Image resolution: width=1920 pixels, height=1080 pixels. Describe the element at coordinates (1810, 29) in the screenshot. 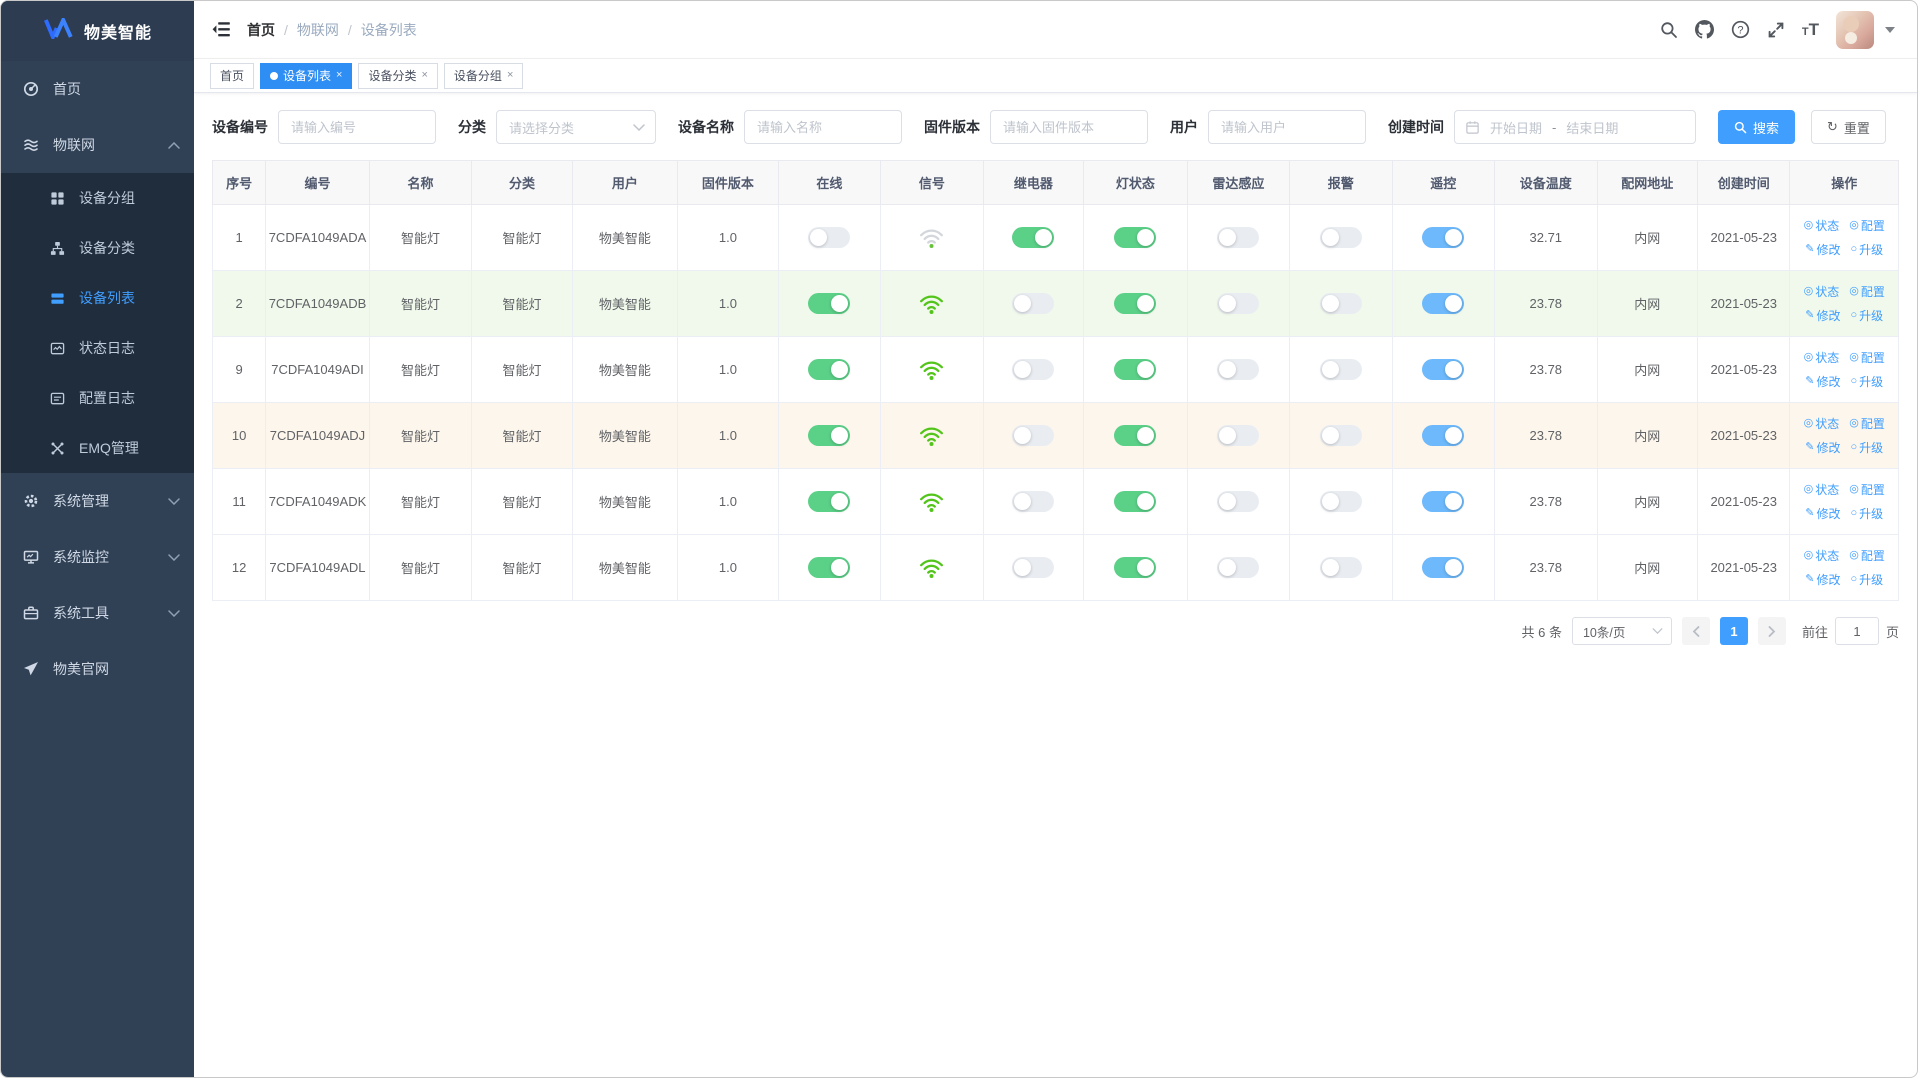

I see `font-size-icon: TT` at that location.